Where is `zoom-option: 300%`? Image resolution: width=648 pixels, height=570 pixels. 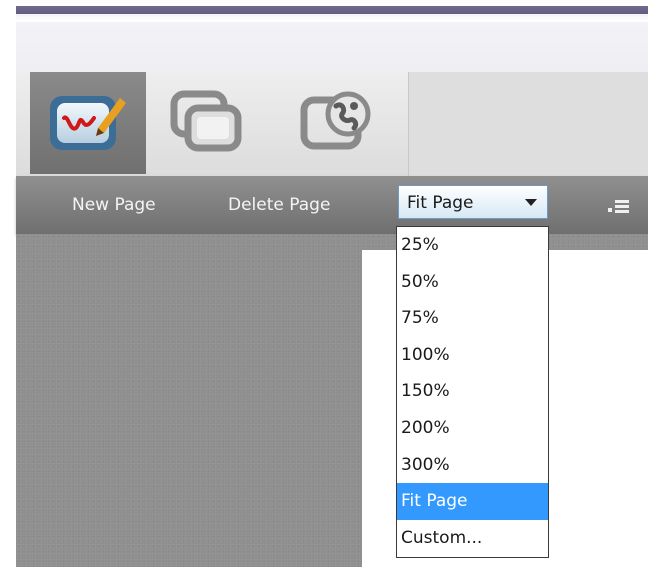 zoom-option: 300% is located at coordinates (472, 465).